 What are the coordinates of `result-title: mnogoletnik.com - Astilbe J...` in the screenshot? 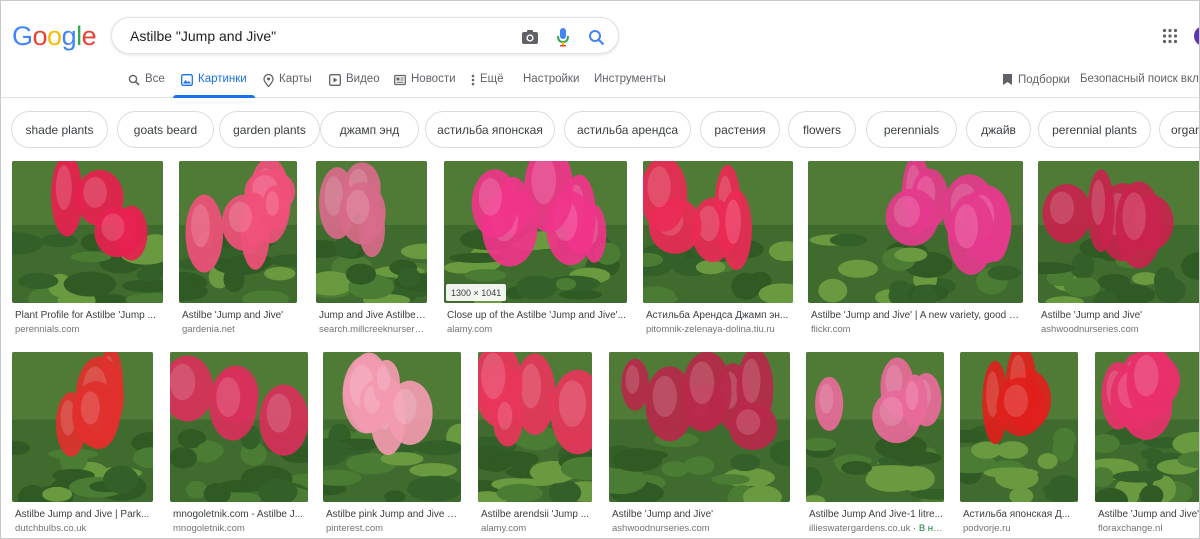 It's located at (240, 514).